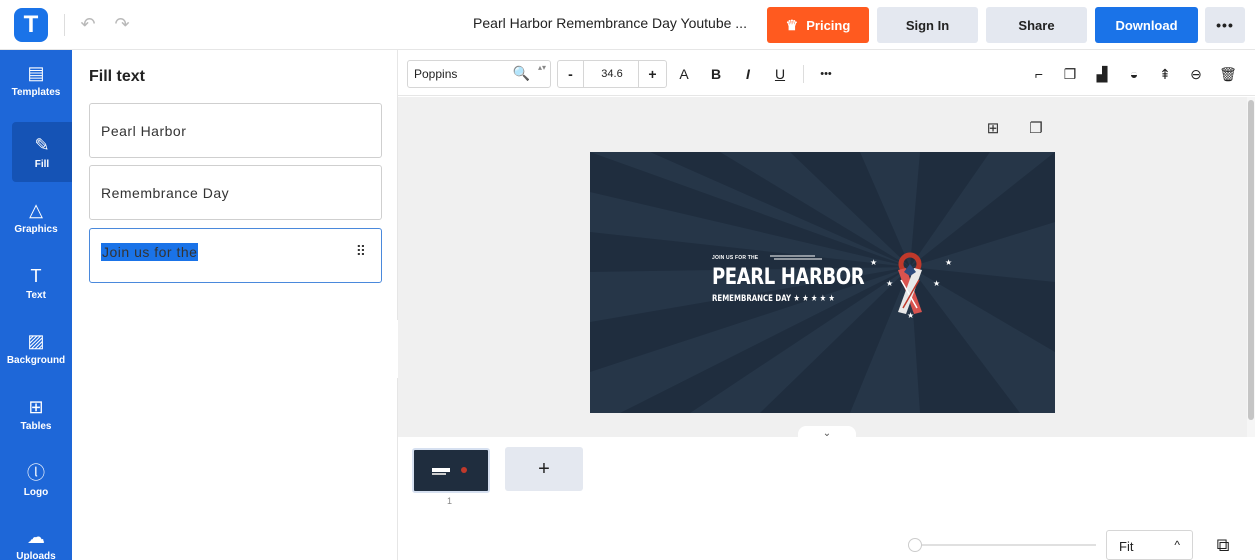 This screenshot has height=560, width=1255. I want to click on sidebar-item-text: T Text, so click(36, 283).